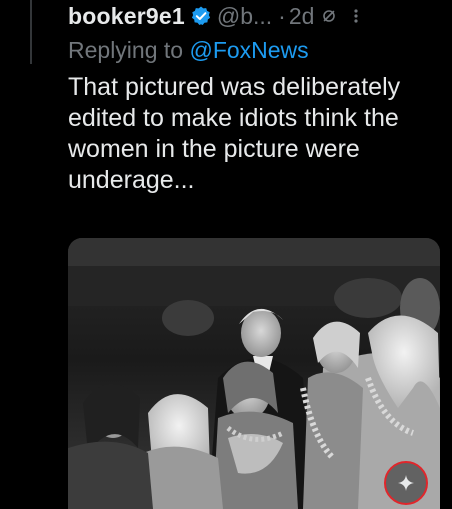 Image resolution: width=452 pixels, height=509 pixels. I want to click on edited-icon, so click(329, 16).